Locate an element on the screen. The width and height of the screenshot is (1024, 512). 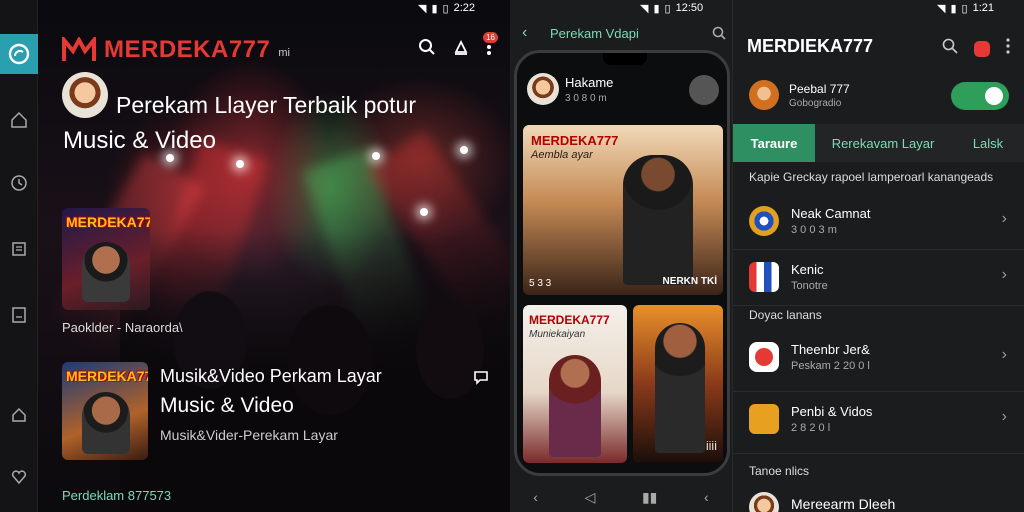
header-actions is located at coordinates (976, 48).